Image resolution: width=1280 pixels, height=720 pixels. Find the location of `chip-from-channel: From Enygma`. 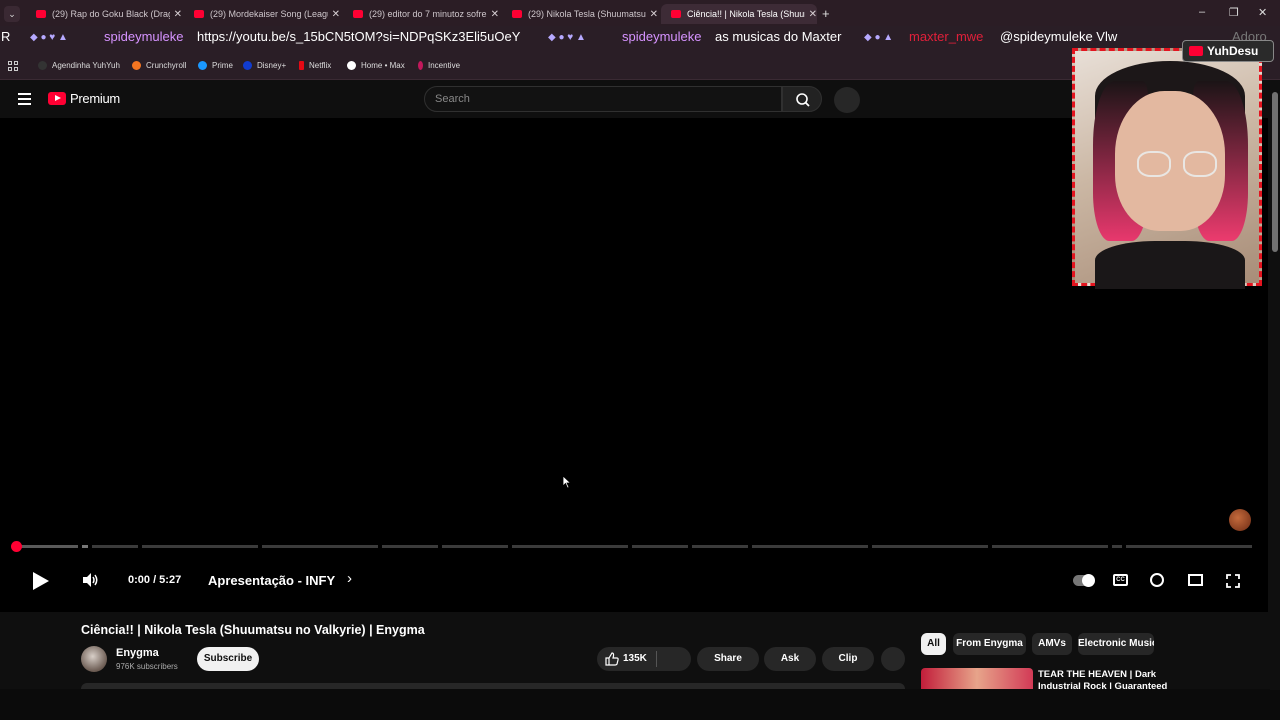

chip-from-channel: From Enygma is located at coordinates (989, 644).